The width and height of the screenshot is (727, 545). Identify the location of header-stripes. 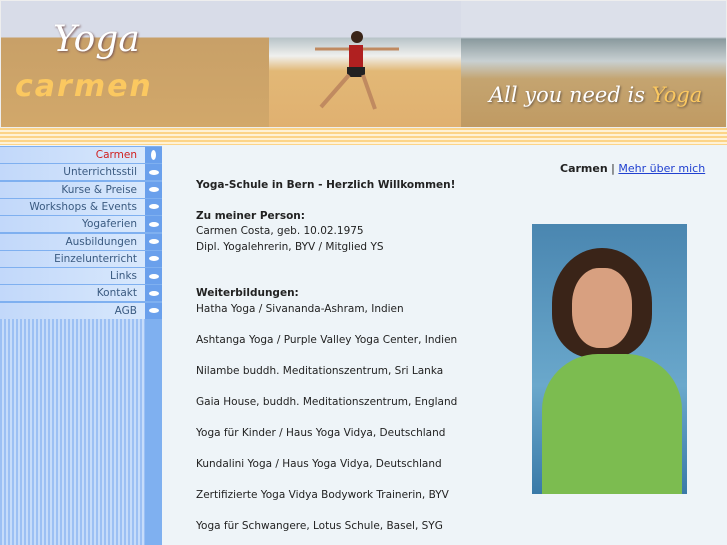
(363, 136).